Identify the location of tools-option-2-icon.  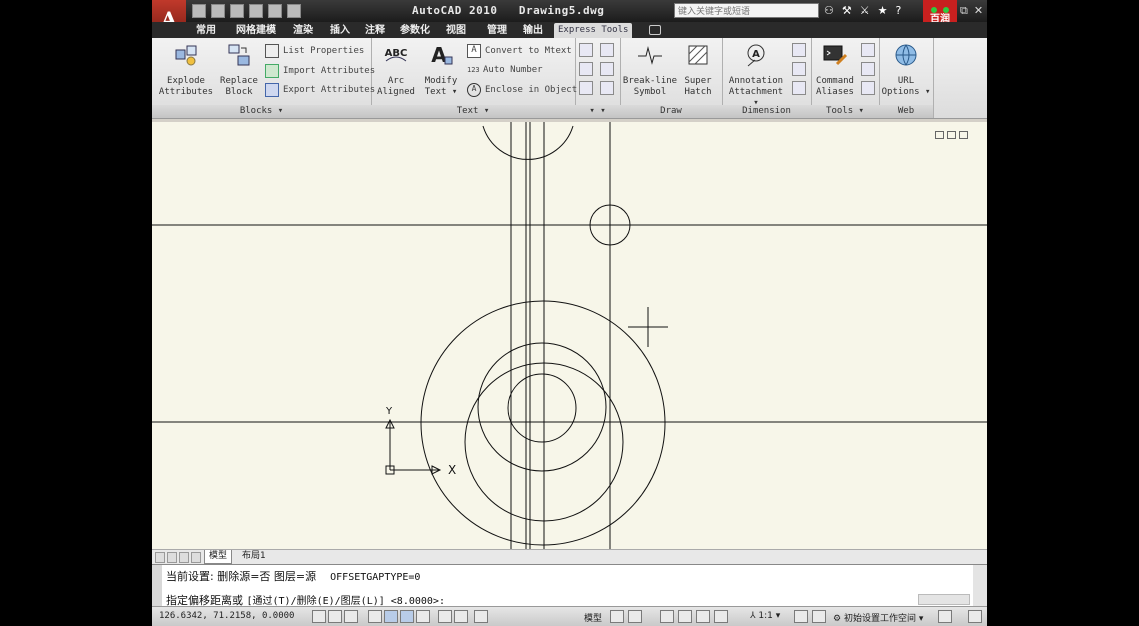
(868, 69).